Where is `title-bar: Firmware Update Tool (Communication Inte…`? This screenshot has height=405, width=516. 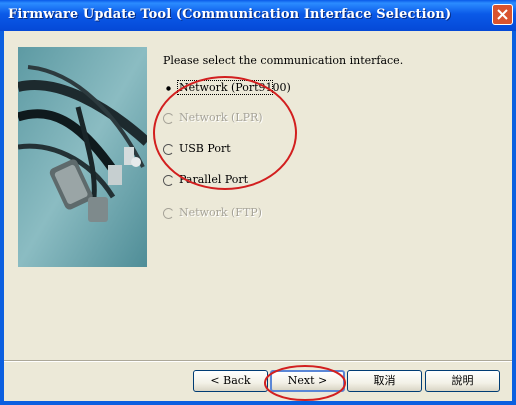 title-bar: Firmware Update Tool (Communication Inte… is located at coordinates (258, 15).